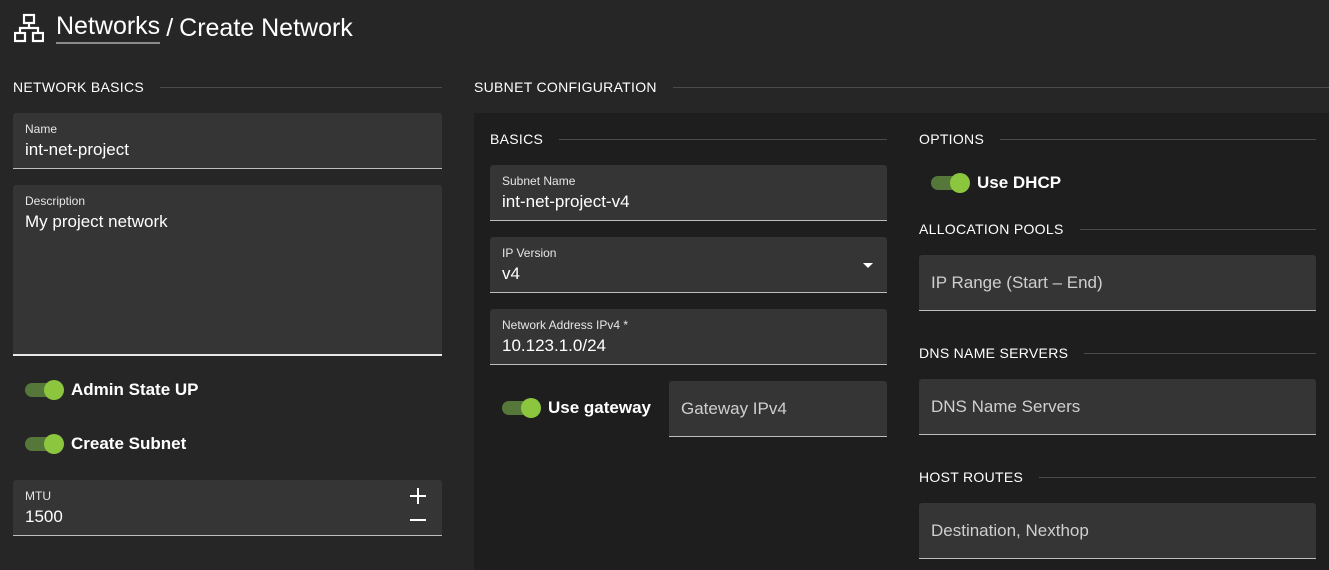 This screenshot has height=570, width=1329. Describe the element at coordinates (418, 520) in the screenshot. I see `minus-icon` at that location.